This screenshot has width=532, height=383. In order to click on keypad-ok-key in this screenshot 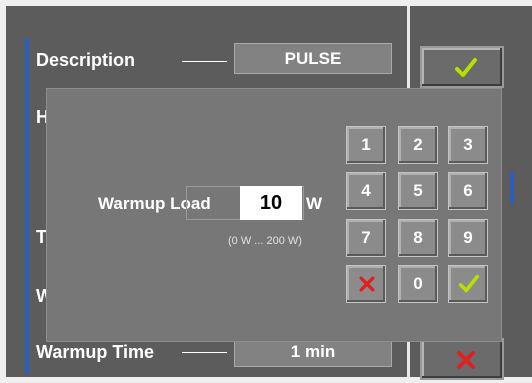, I will do `click(468, 284)`.